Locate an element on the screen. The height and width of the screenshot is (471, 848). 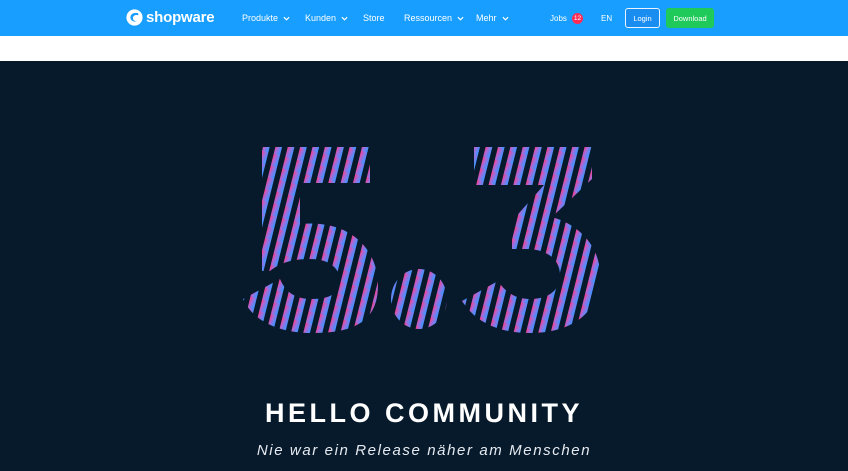
nav-item-label: Store is located at coordinates (374, 18).